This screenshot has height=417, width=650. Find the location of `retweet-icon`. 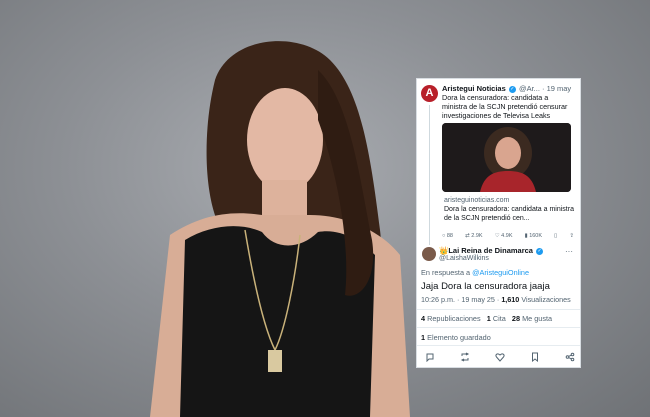

retweet-icon is located at coordinates (465, 357).